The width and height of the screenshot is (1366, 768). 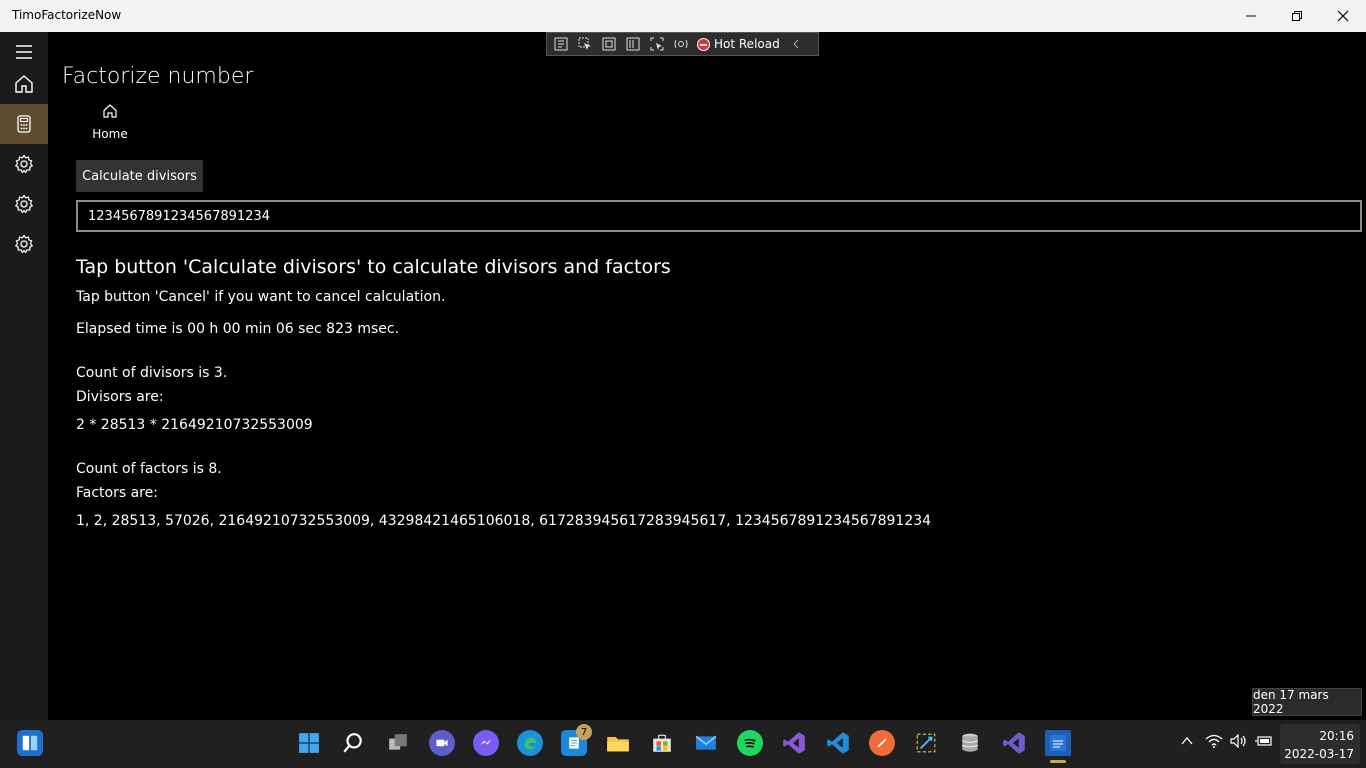 I want to click on teams-chat-button, so click(x=442, y=743).